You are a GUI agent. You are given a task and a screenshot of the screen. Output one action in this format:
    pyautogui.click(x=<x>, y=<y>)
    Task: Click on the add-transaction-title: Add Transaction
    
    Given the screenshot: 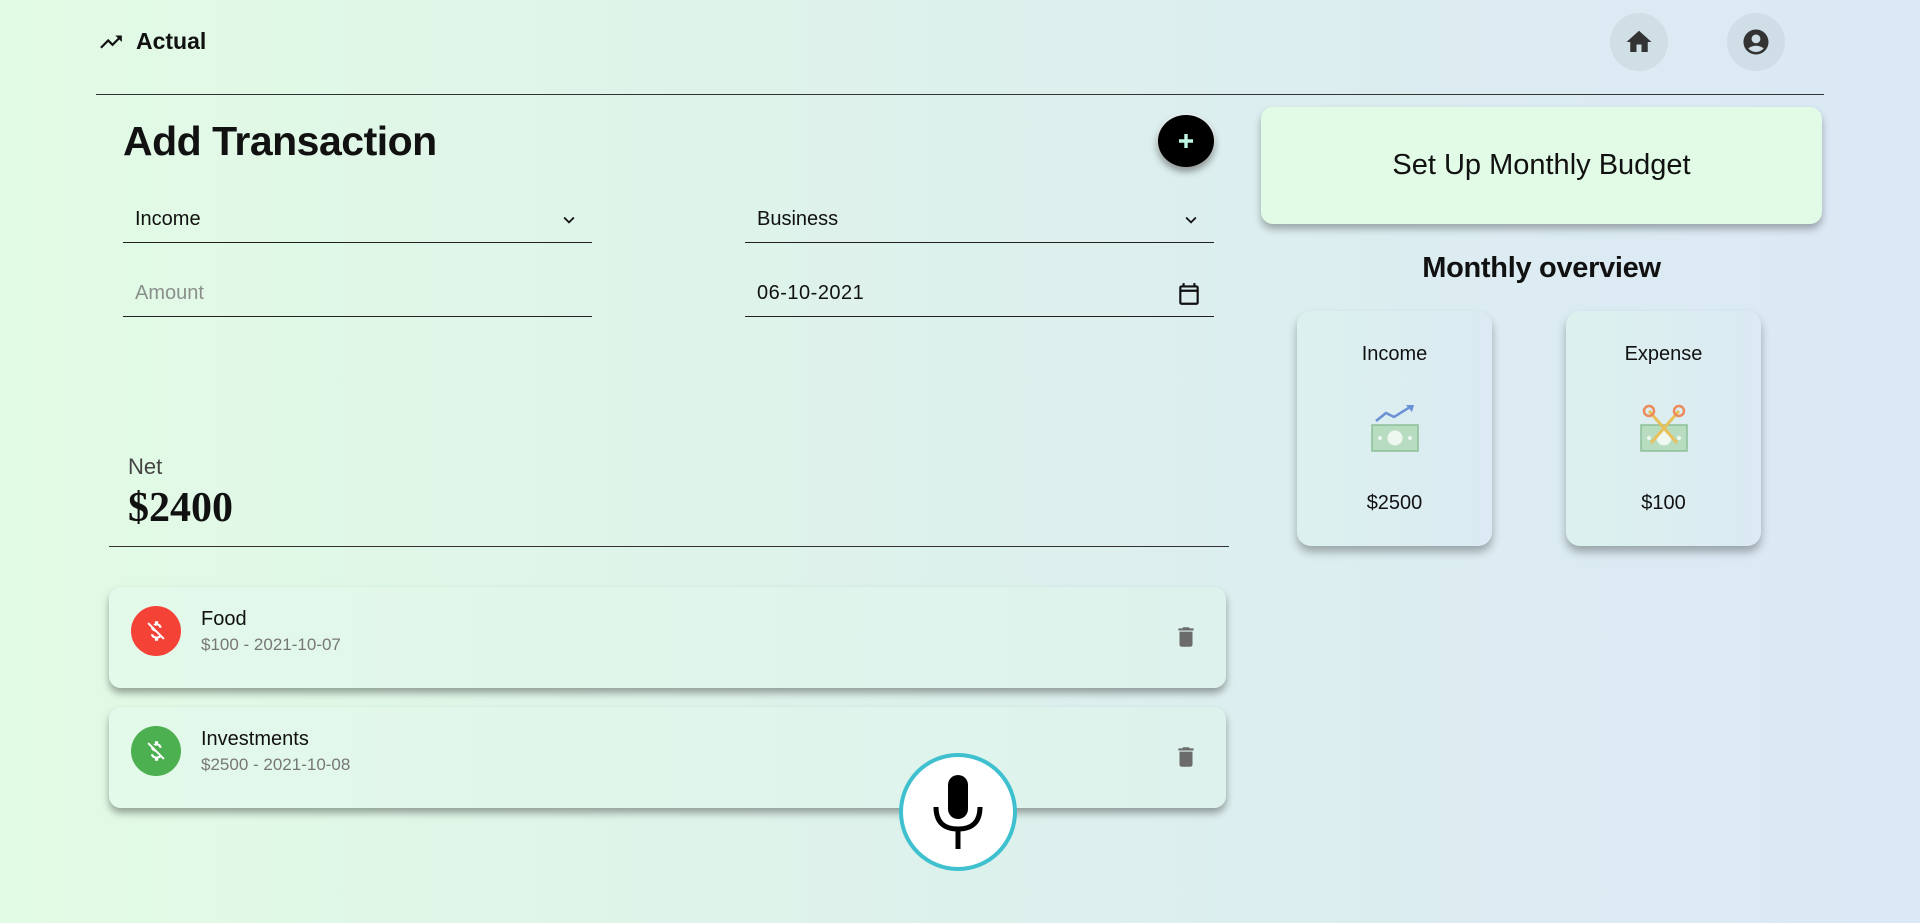 What is the action you would take?
    pyautogui.click(x=280, y=141)
    